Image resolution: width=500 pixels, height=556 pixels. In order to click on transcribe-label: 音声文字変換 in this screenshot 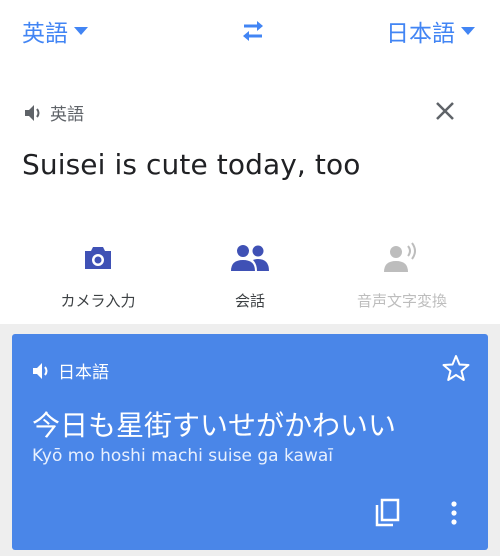, I will do `click(401, 301)`.